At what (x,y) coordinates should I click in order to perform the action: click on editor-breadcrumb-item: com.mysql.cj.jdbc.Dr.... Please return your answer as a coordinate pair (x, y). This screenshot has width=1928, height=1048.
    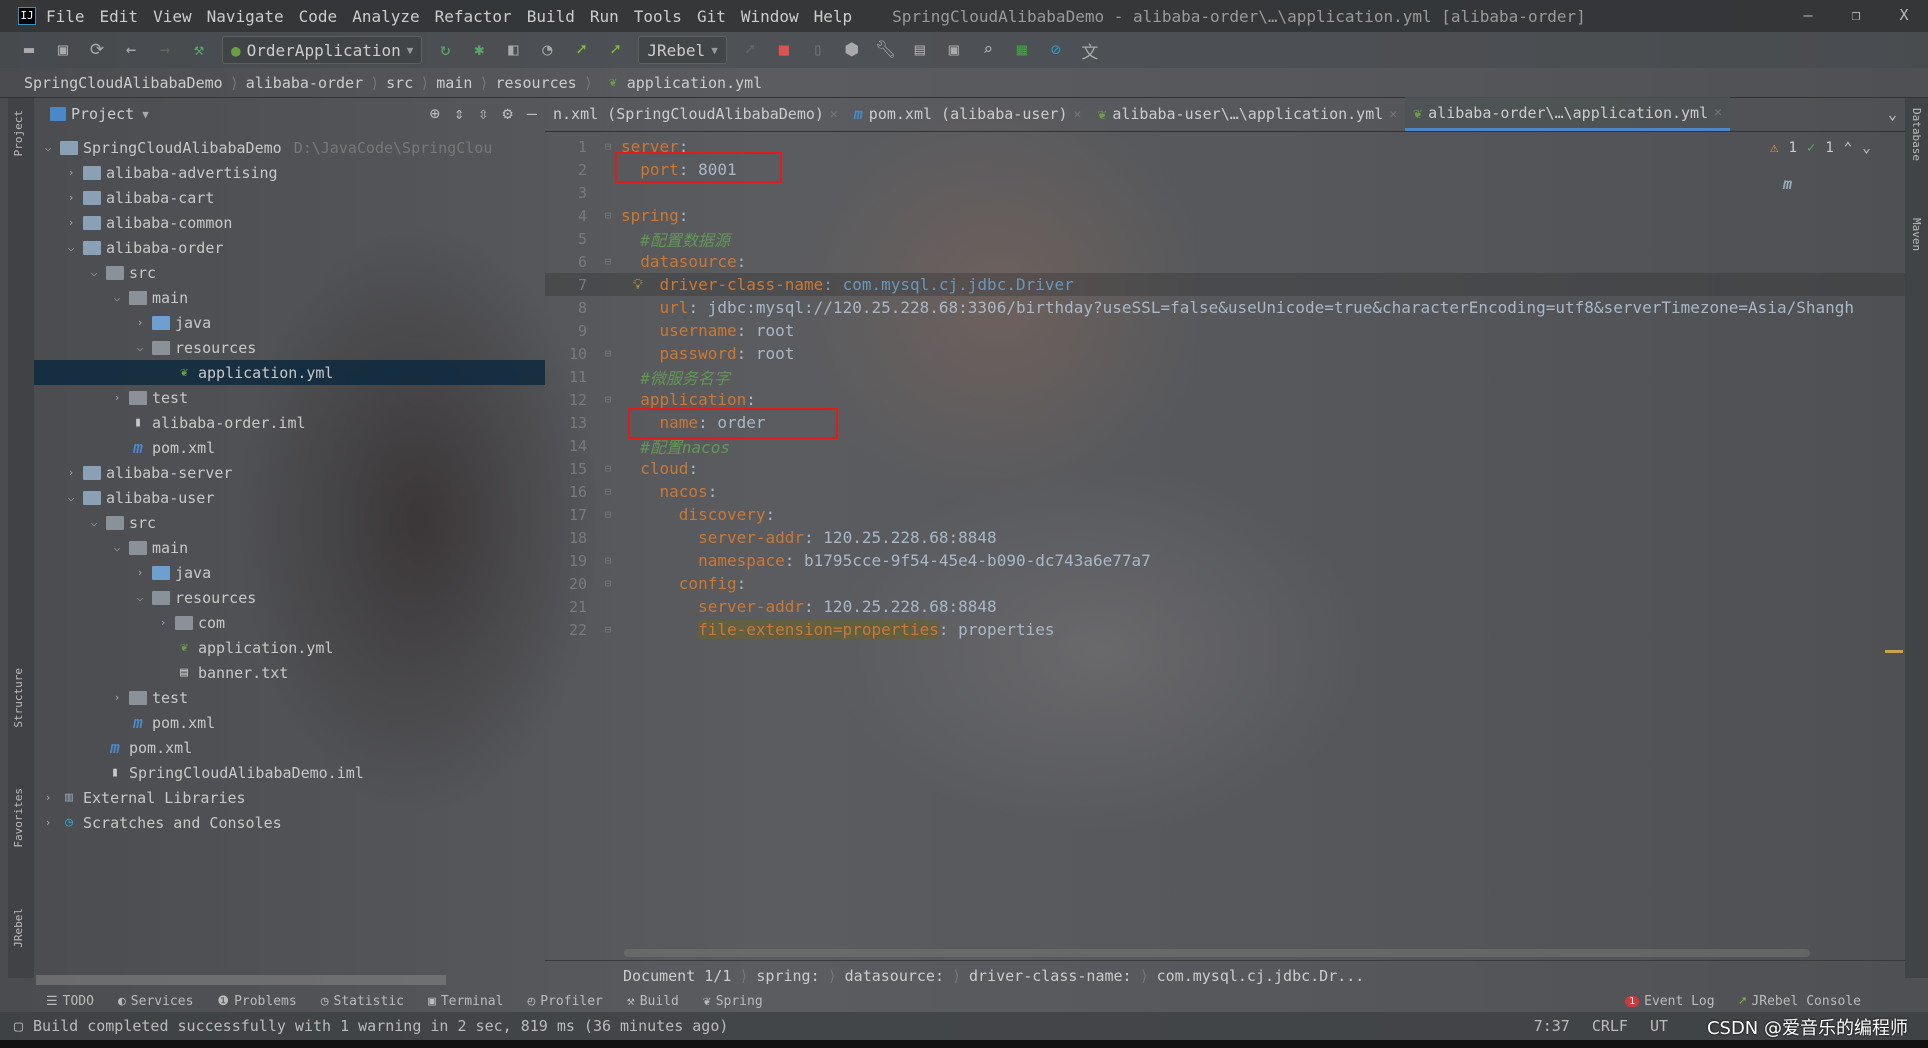
    Looking at the image, I should click on (1261, 976).